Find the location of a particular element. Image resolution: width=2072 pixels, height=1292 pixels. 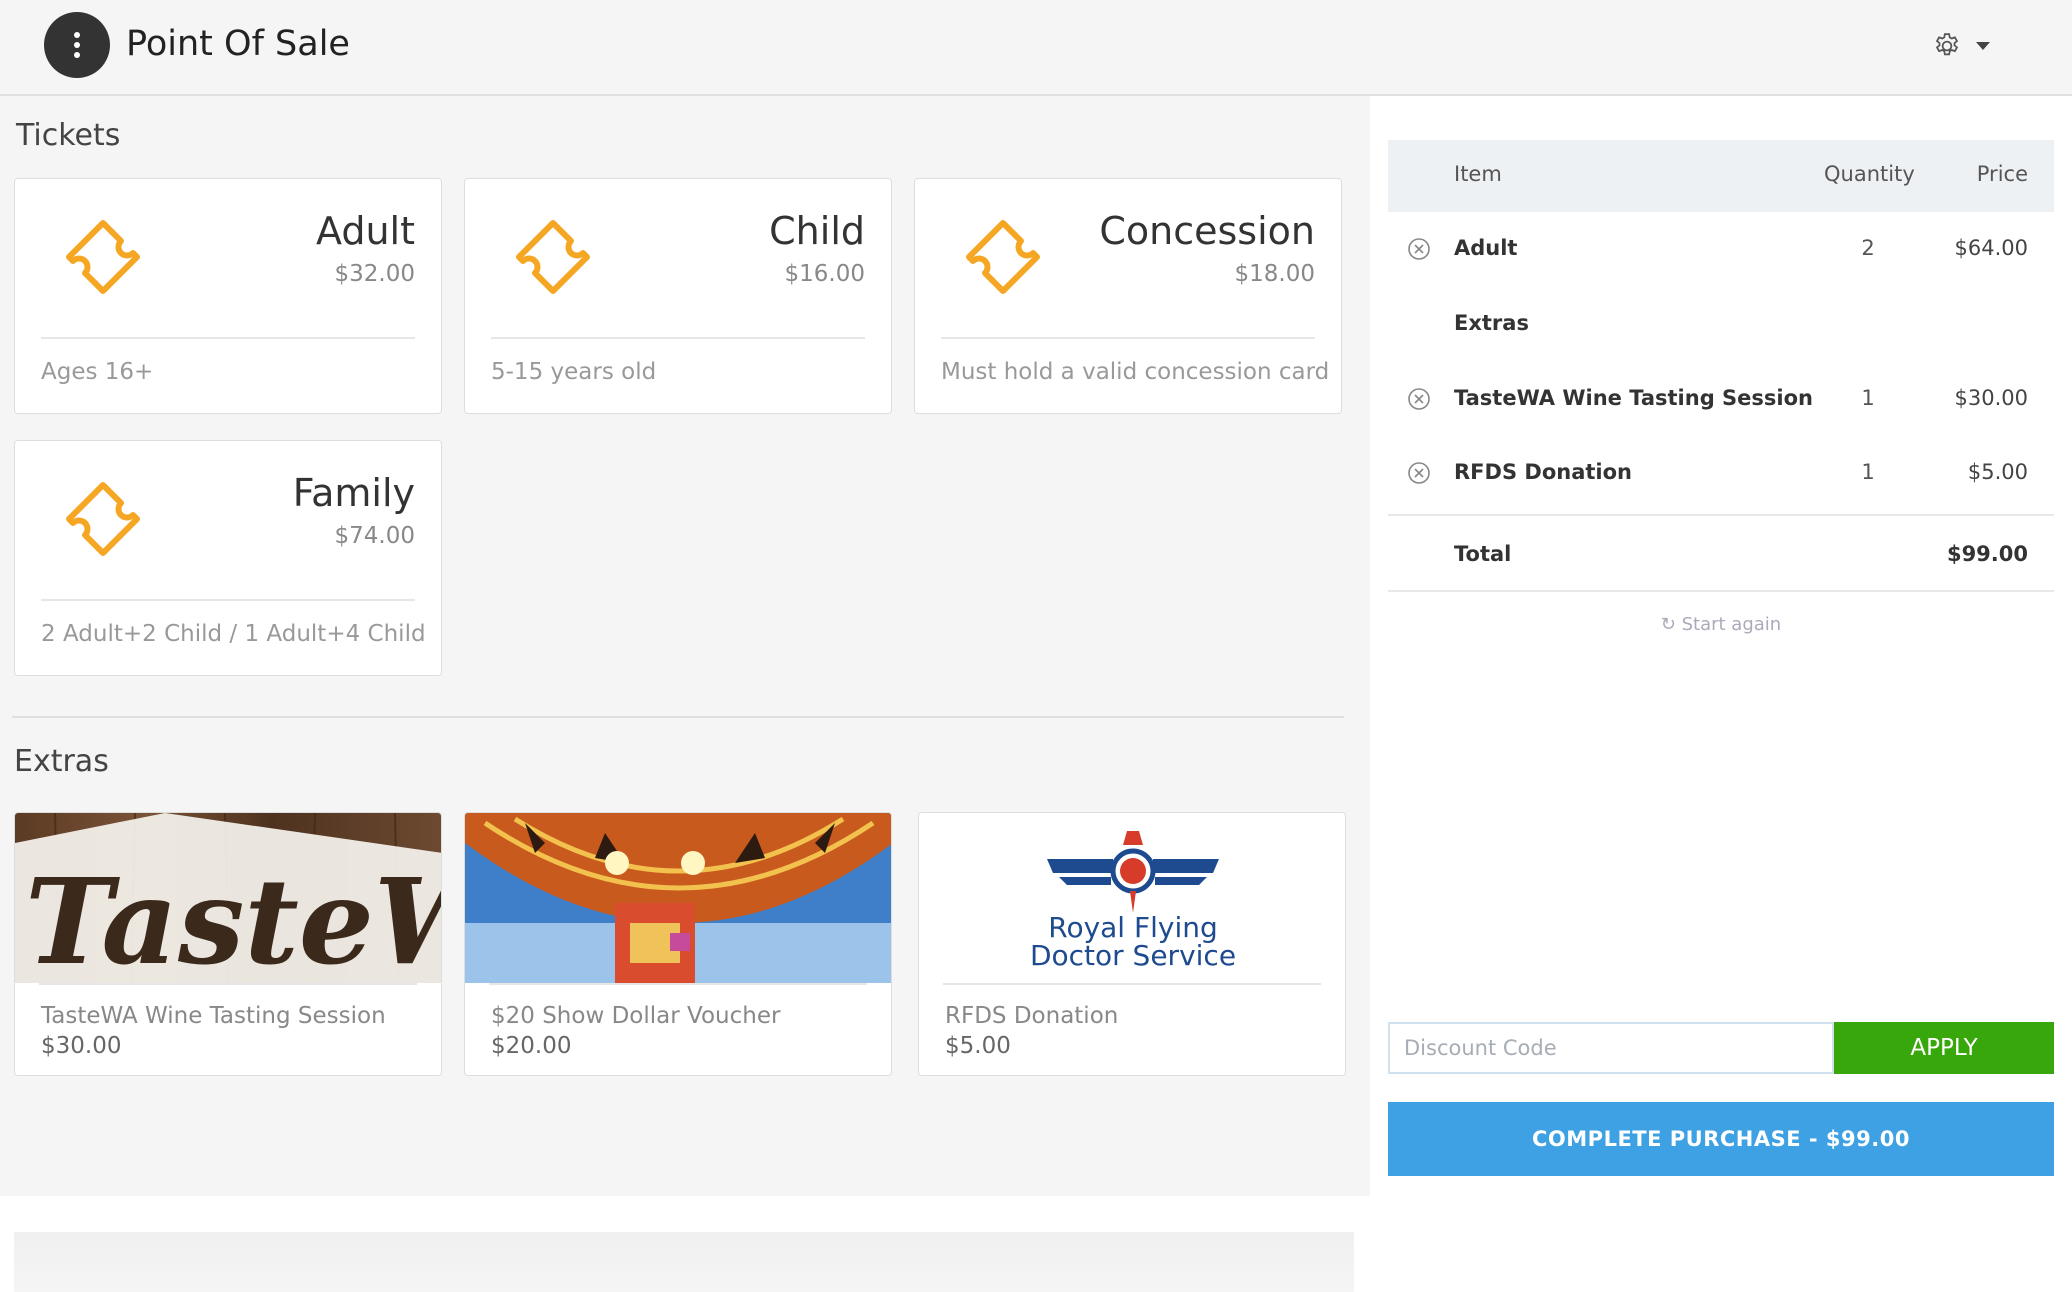

ticket-description: 5-15 years old is located at coordinates (574, 372).